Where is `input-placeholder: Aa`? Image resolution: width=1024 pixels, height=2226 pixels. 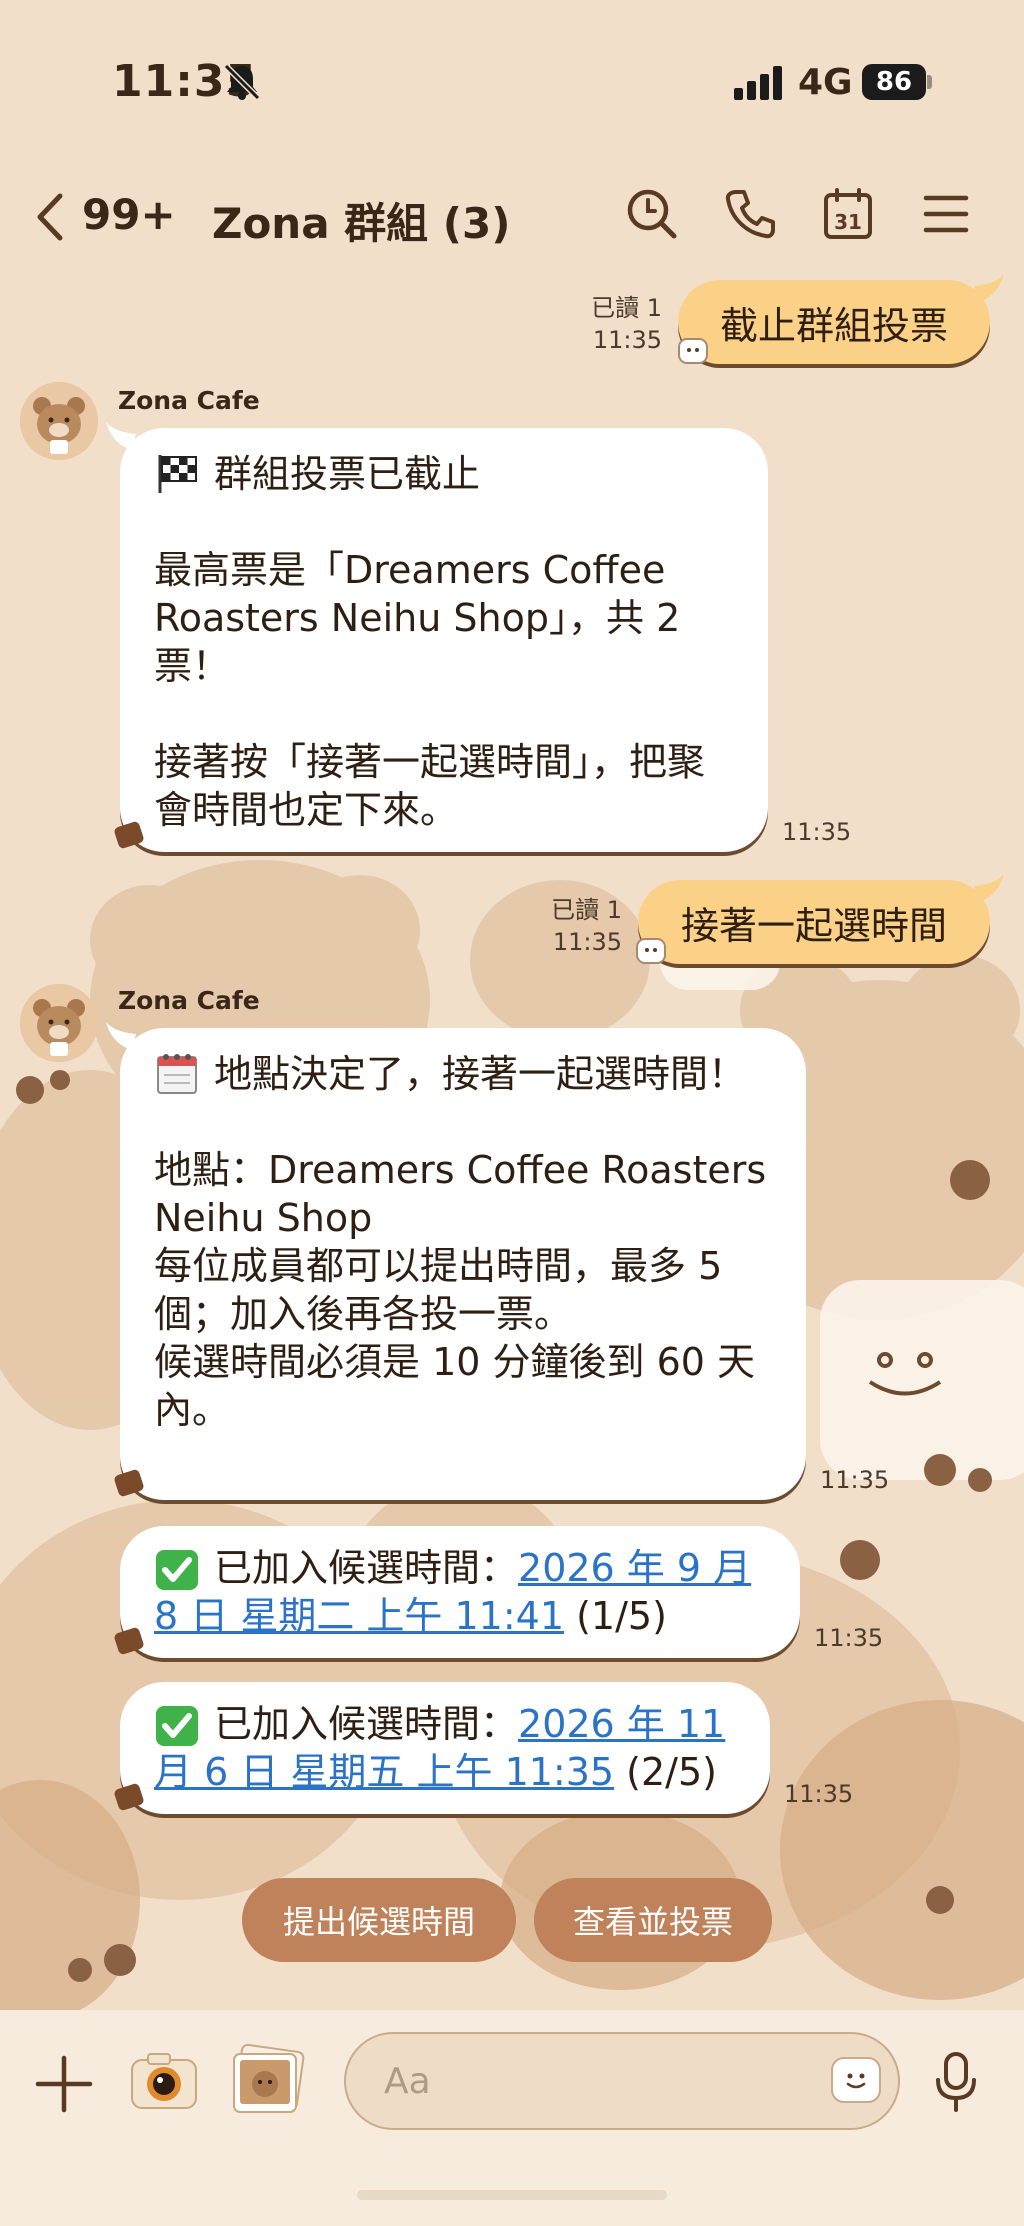 input-placeholder: Aa is located at coordinates (407, 2081).